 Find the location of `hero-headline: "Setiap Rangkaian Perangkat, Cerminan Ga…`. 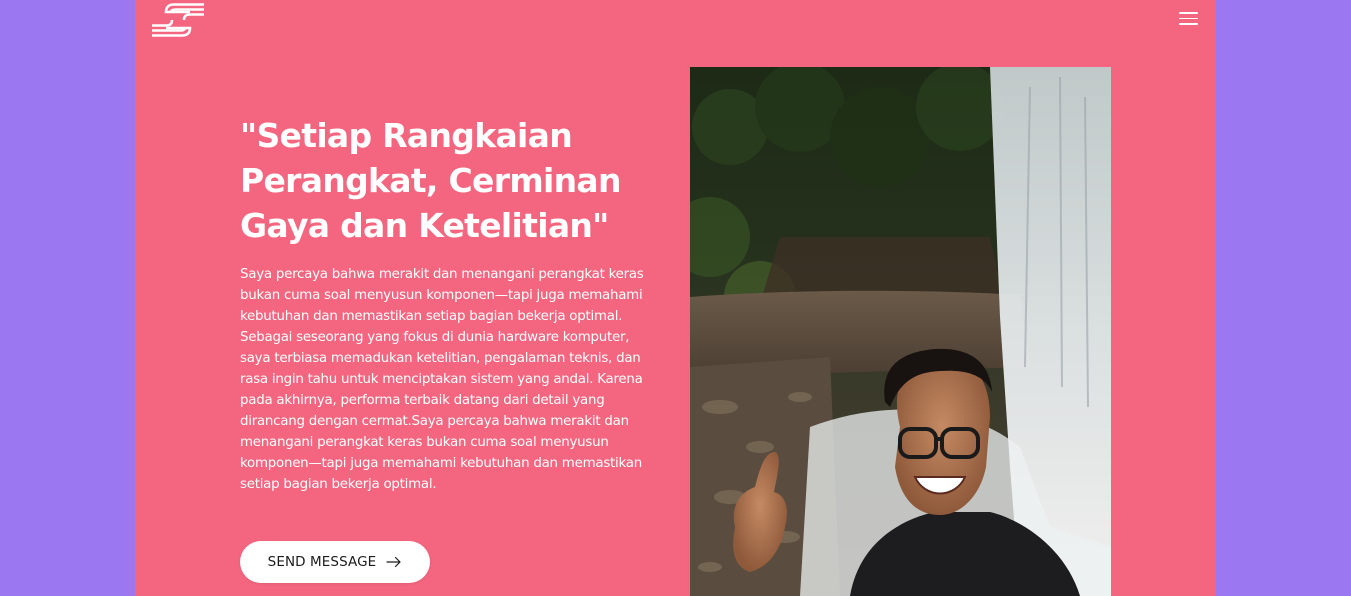

hero-headline: "Setiap Rangkaian Perangkat, Cerminan Ga… is located at coordinates (430, 180).